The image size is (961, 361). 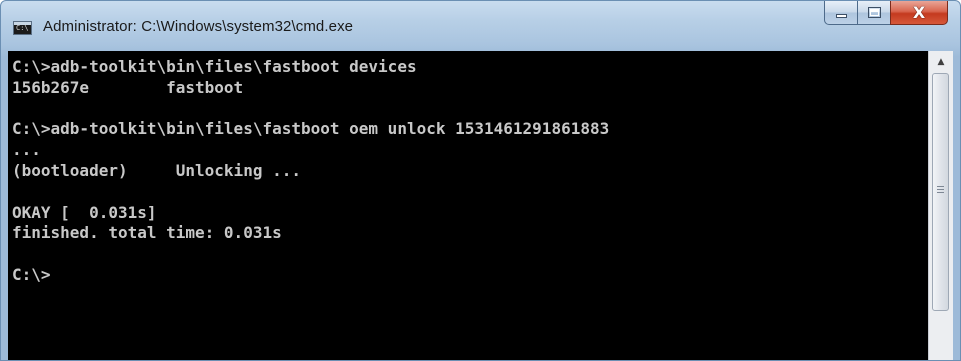 What do you see at coordinates (941, 62) in the screenshot?
I see `scroll-up-arrow-icon: ▲` at bounding box center [941, 62].